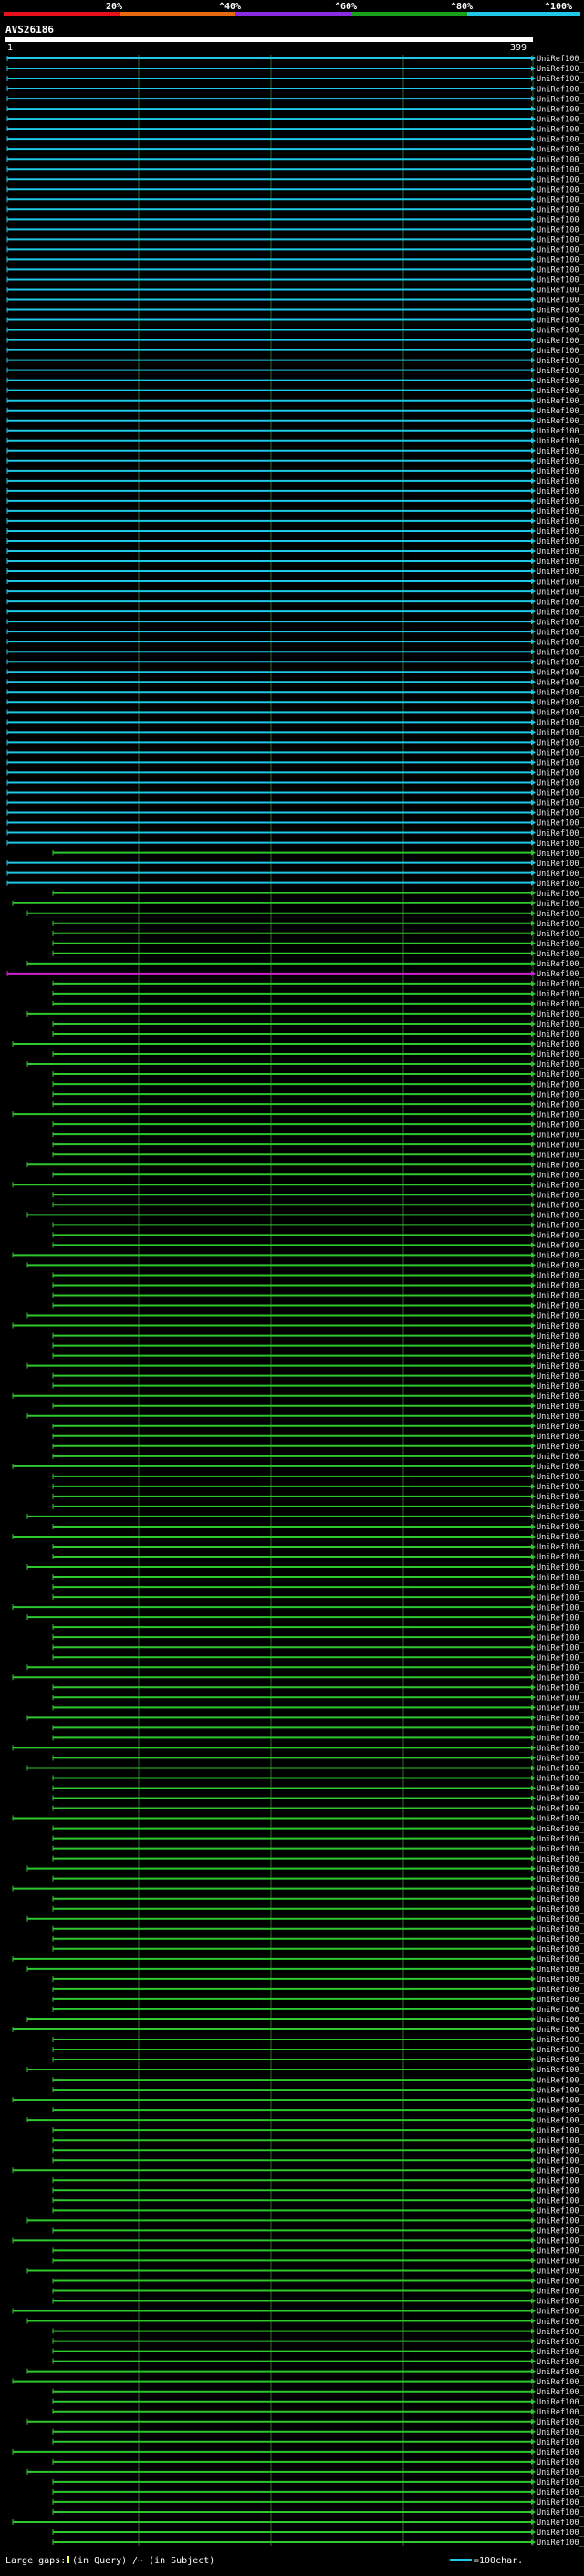  I want to click on hit-label: UniRef100_C3PYC5, so click(560, 2262).